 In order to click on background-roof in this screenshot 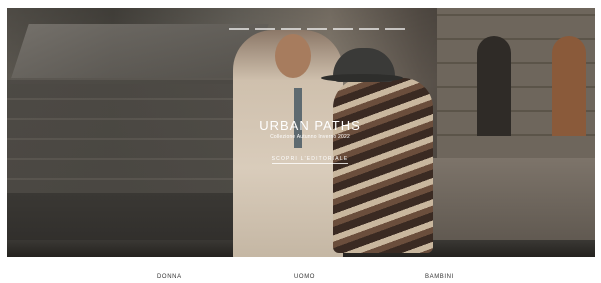, I will do `click(139, 54)`.